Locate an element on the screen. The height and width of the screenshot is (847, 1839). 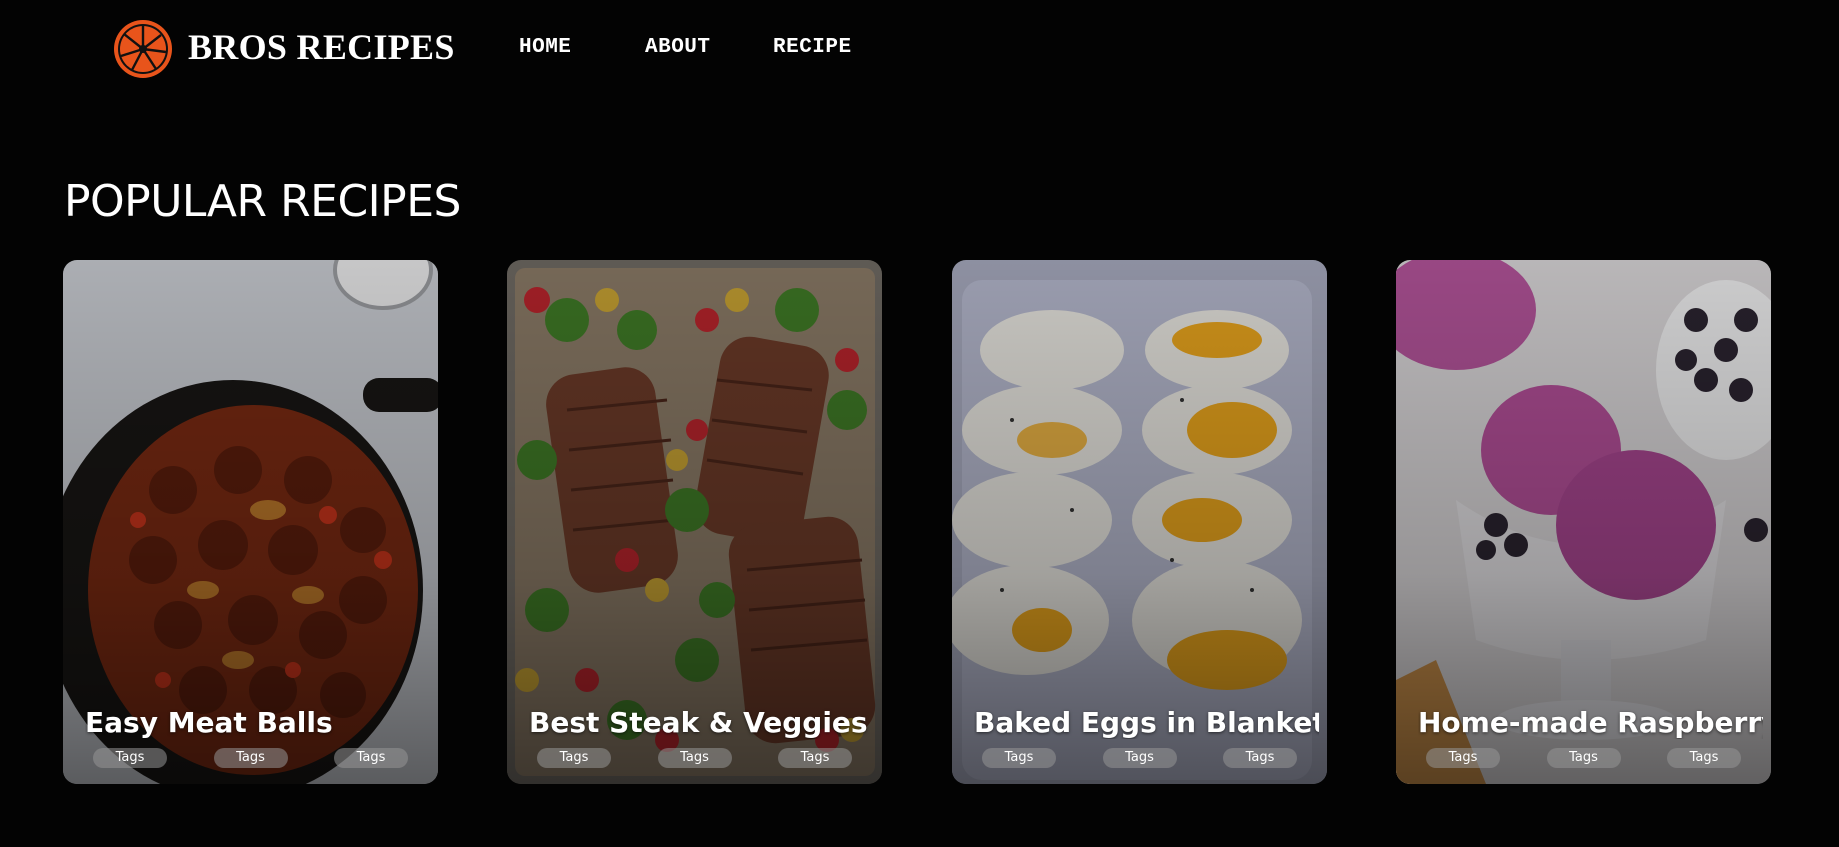
nav-about: ABOUT is located at coordinates (678, 47).